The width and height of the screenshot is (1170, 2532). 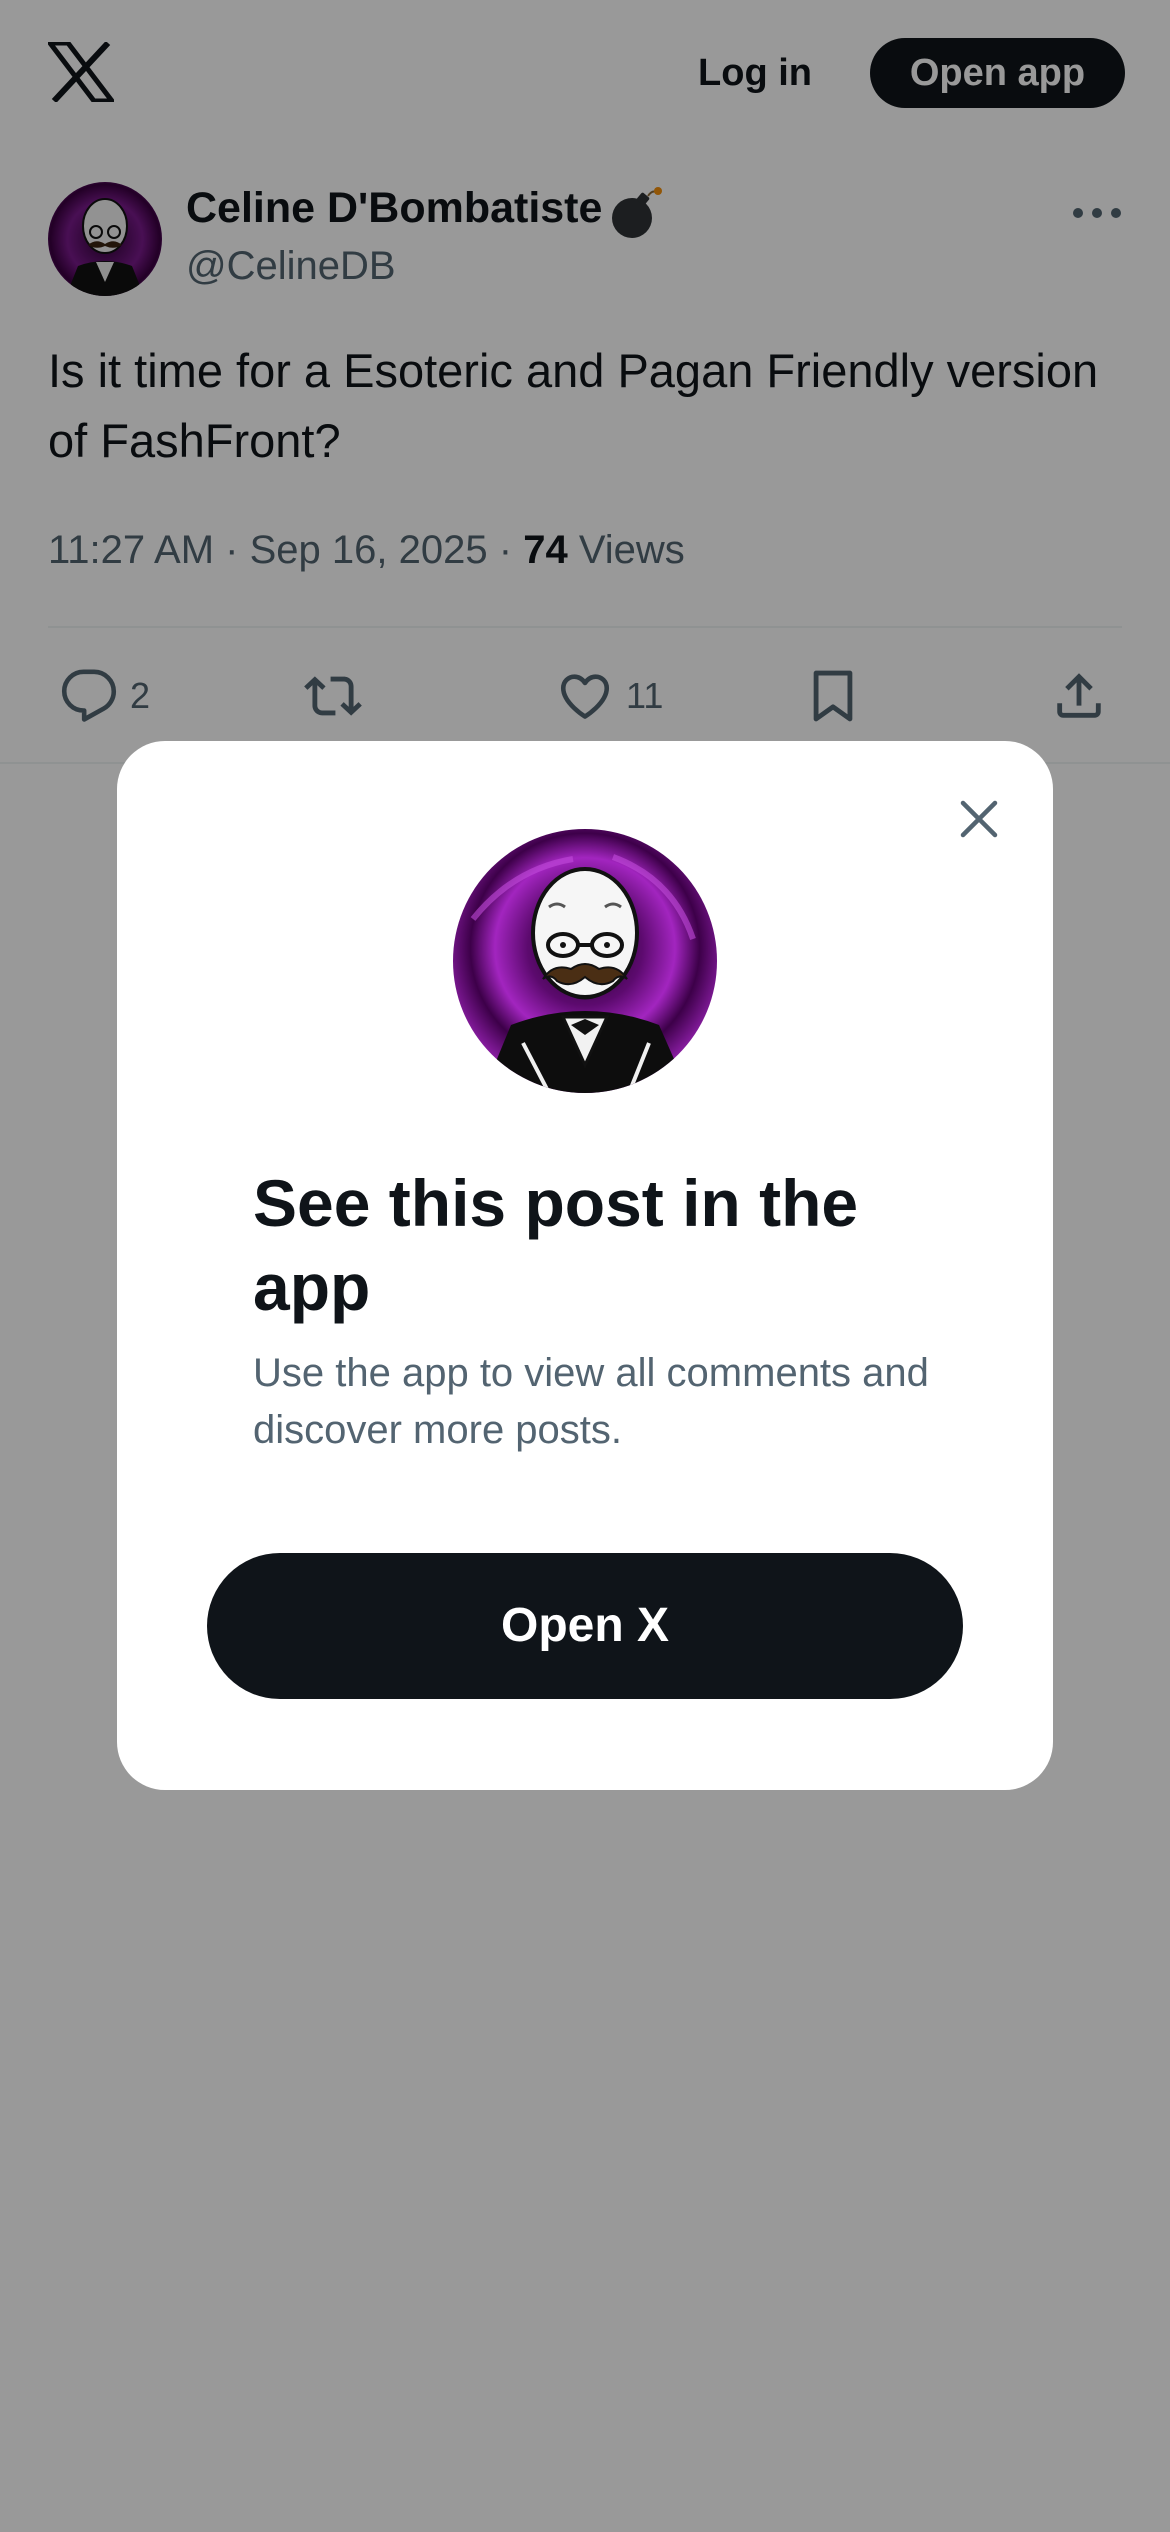 What do you see at coordinates (979, 819) in the screenshot?
I see `close-icon` at bounding box center [979, 819].